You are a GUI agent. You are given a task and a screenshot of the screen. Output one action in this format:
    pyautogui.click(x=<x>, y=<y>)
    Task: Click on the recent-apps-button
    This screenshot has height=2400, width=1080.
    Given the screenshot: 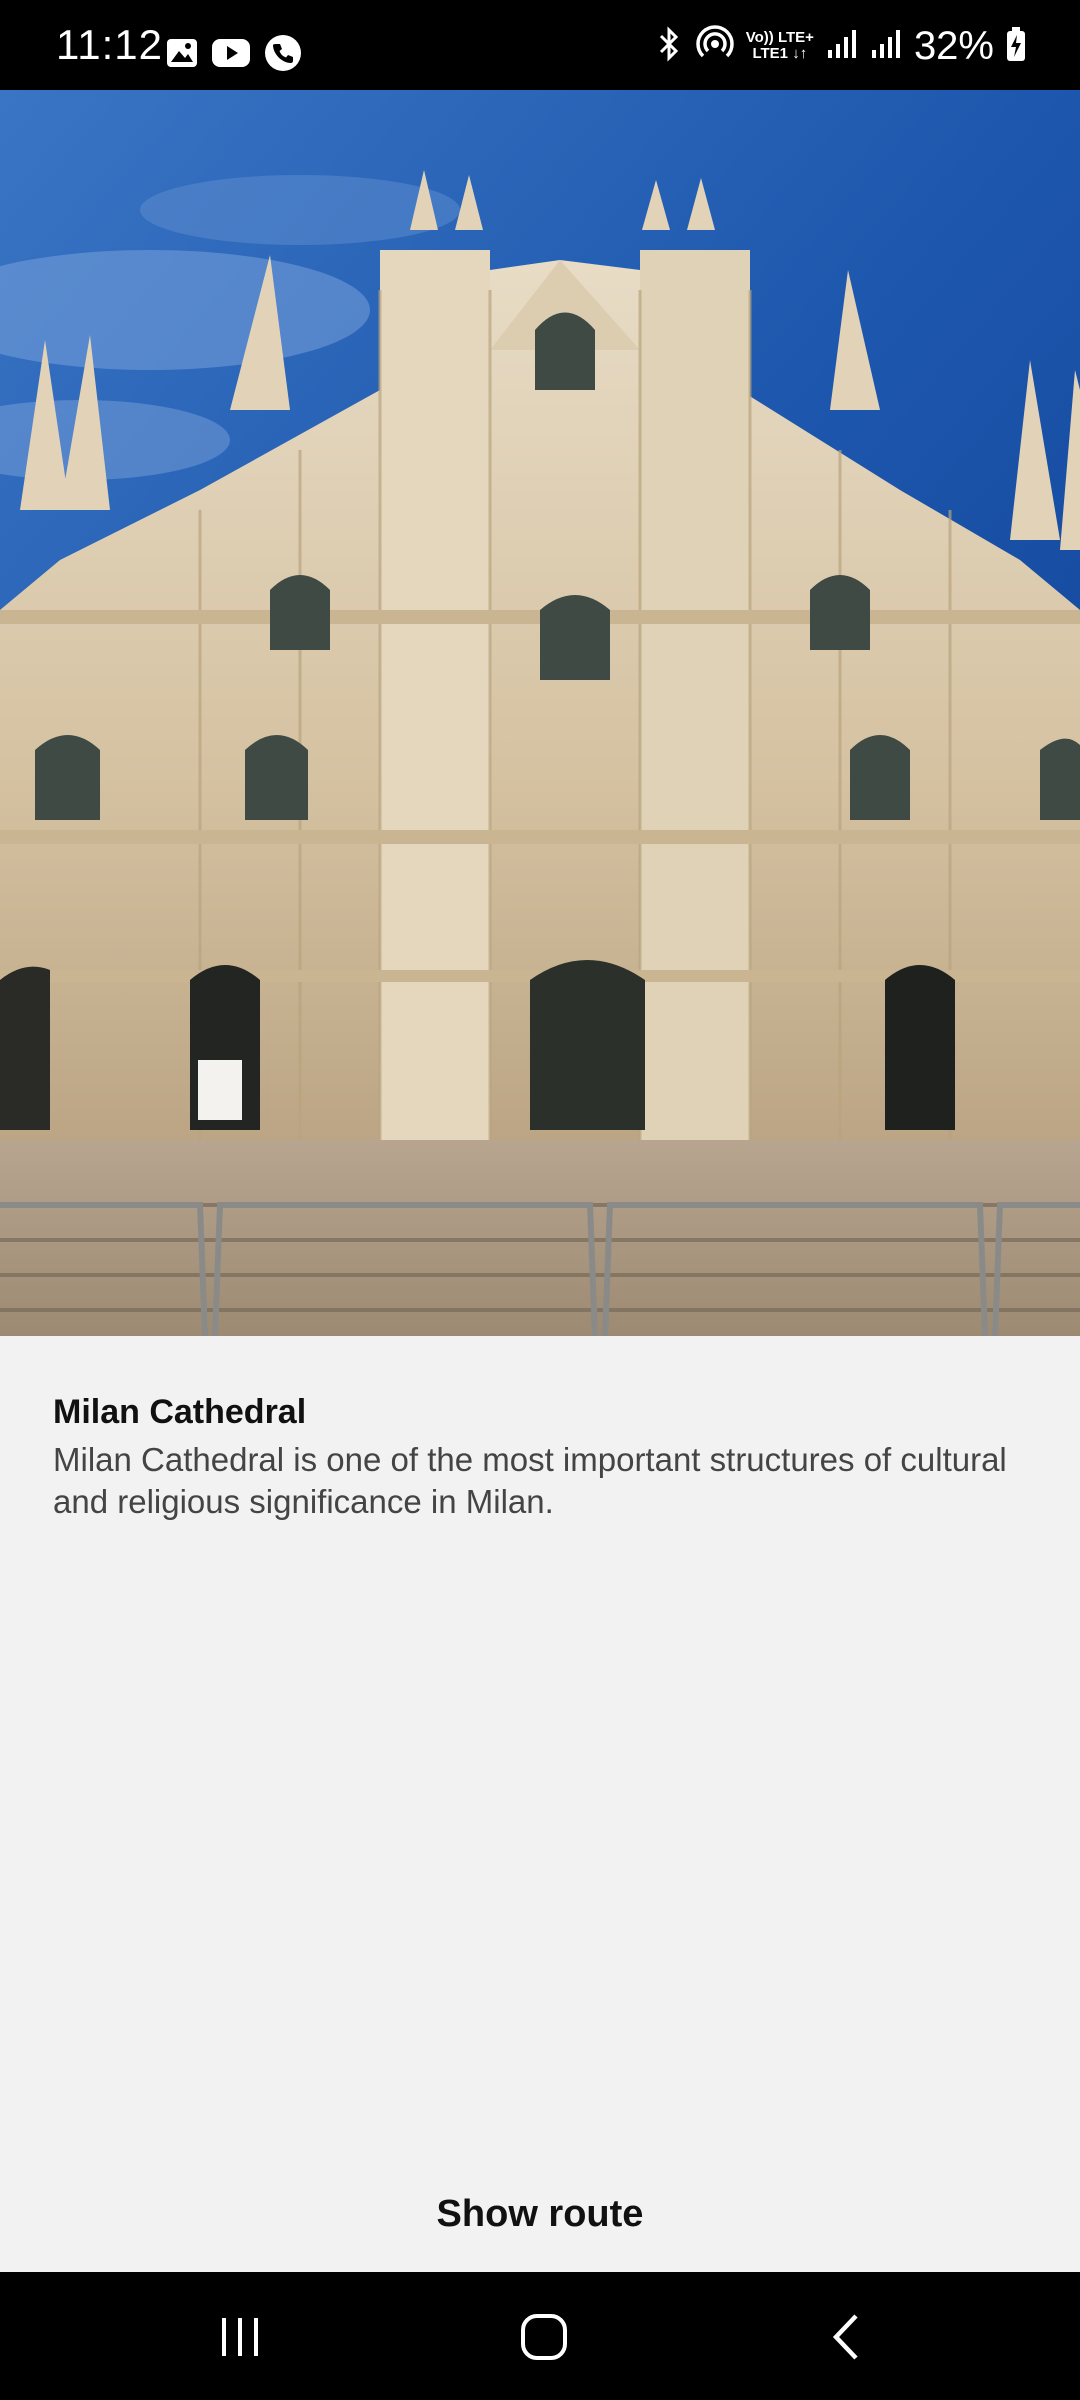 What is the action you would take?
    pyautogui.click(x=240, y=2337)
    